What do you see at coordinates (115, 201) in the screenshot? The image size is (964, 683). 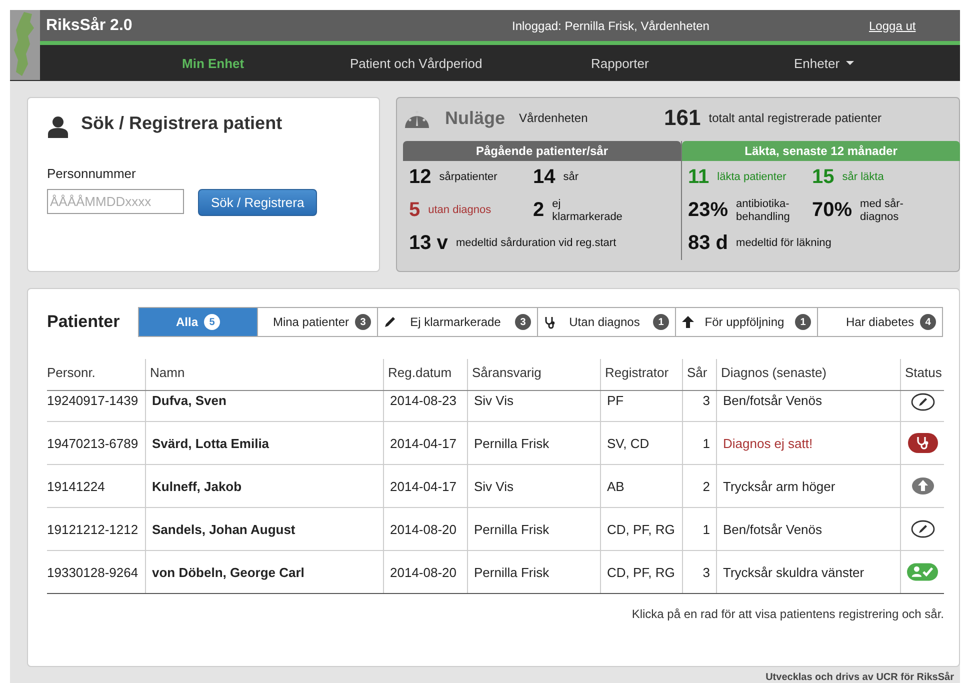 I see `personnummer-field: ÅÅÅÅMMDDxxxx` at bounding box center [115, 201].